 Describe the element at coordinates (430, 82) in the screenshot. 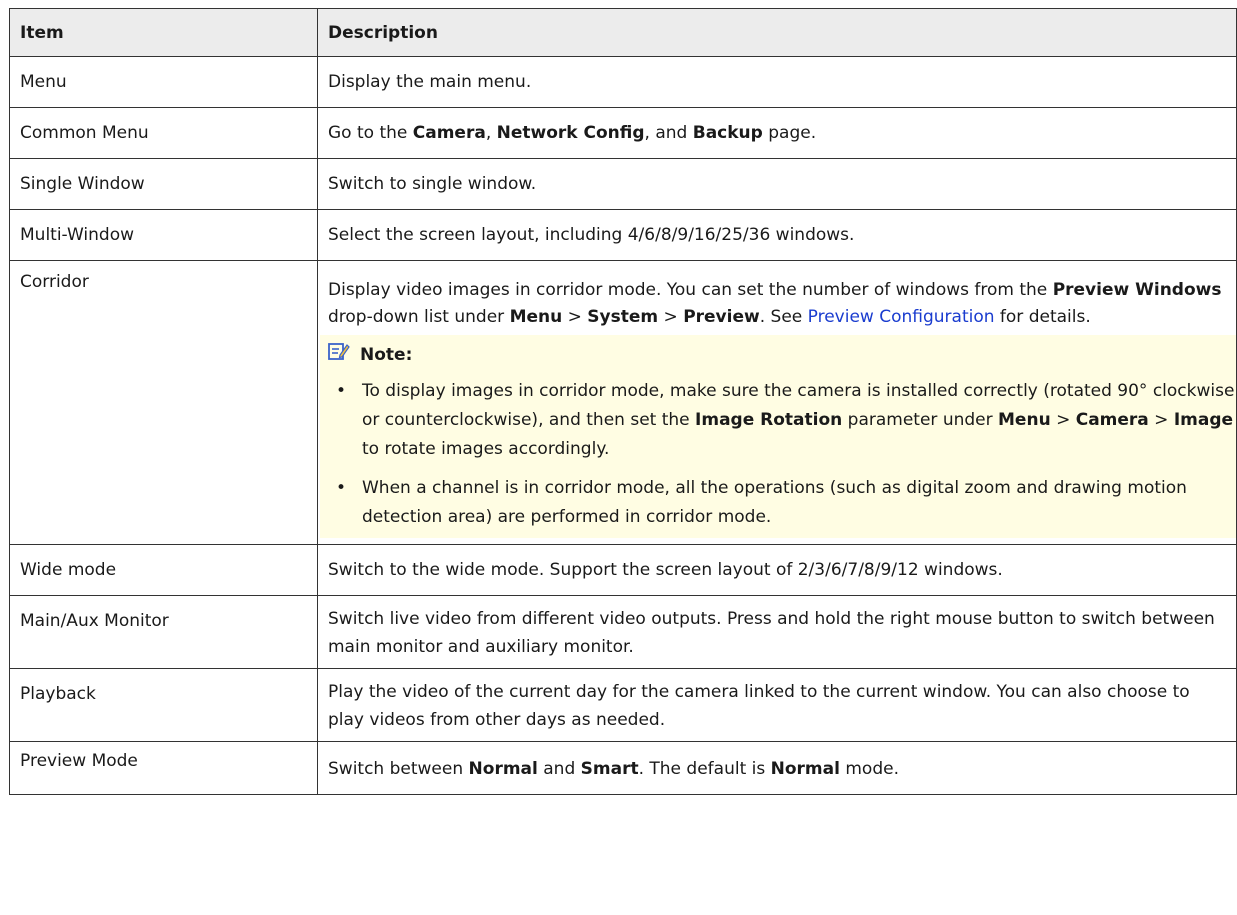

I see `desc-menu: Display the main menu.` at that location.